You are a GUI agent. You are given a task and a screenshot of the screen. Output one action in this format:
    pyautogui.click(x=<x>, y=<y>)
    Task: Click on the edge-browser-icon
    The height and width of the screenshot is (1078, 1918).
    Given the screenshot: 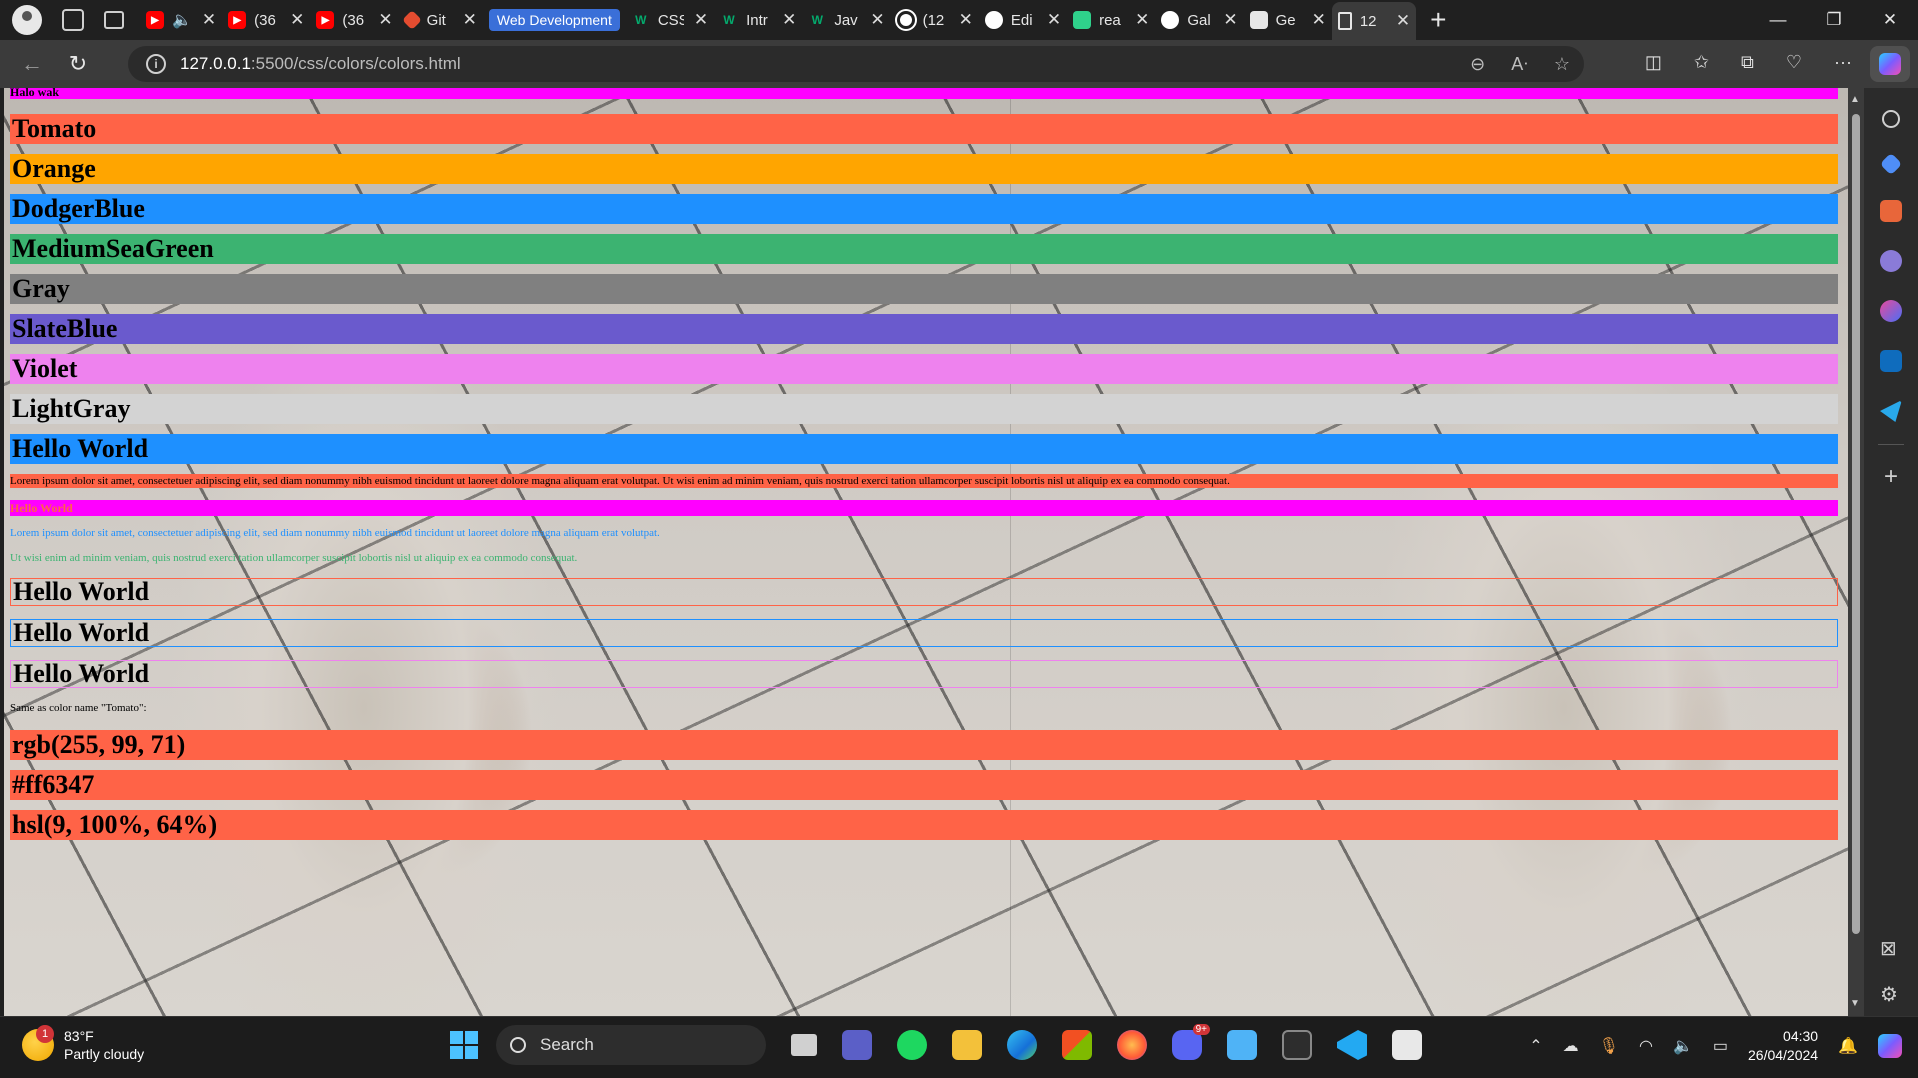 What is the action you would take?
    pyautogui.click(x=1022, y=1045)
    